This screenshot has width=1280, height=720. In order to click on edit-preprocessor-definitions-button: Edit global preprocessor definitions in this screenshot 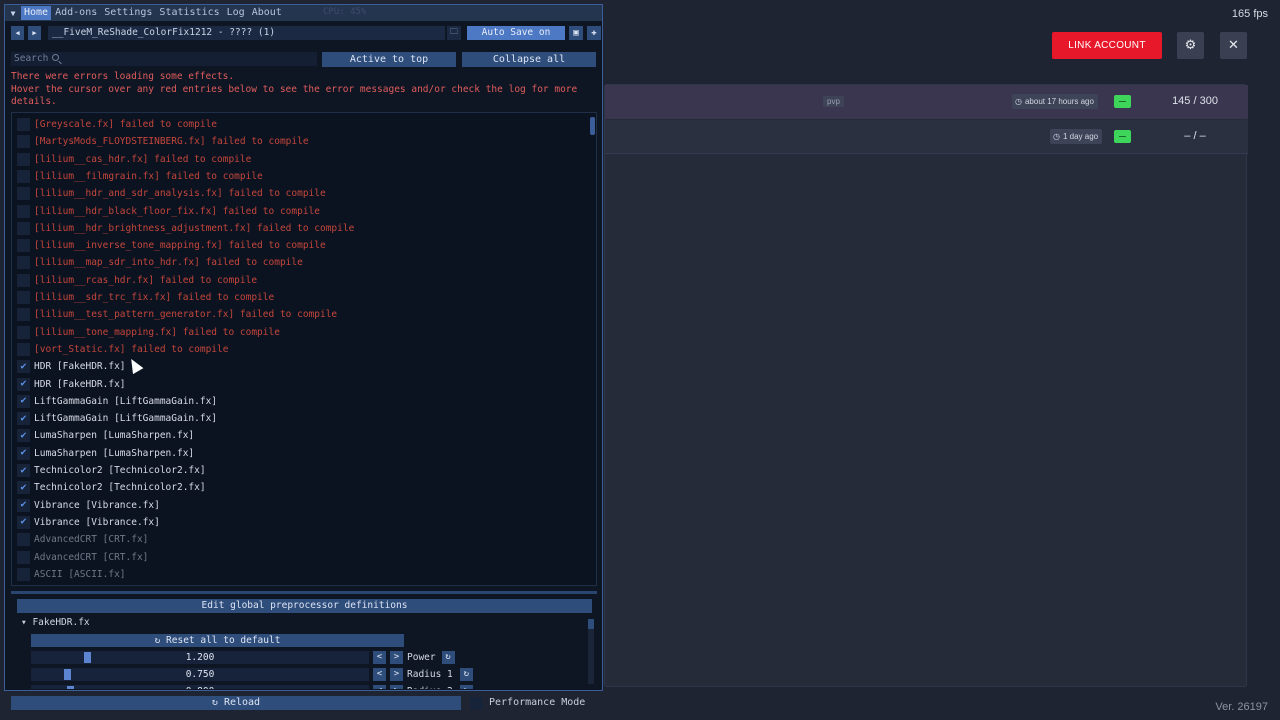, I will do `click(304, 606)`.